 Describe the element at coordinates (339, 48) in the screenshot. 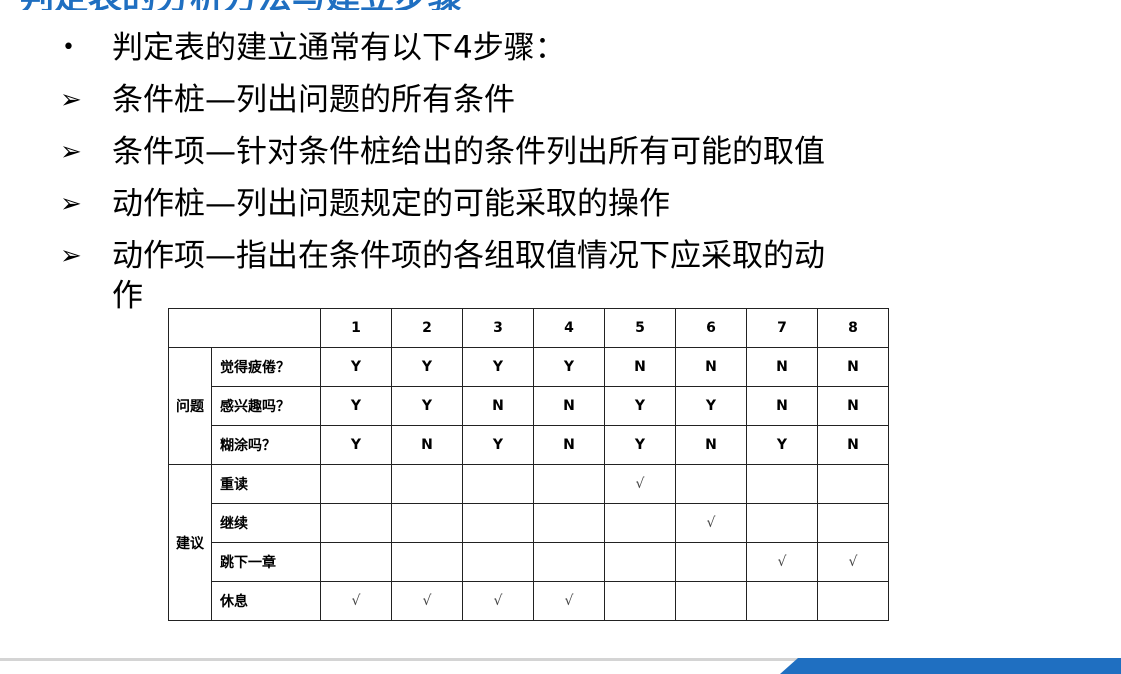

I see `intro-text: 判定表的建立通常有以下4步骤：` at that location.